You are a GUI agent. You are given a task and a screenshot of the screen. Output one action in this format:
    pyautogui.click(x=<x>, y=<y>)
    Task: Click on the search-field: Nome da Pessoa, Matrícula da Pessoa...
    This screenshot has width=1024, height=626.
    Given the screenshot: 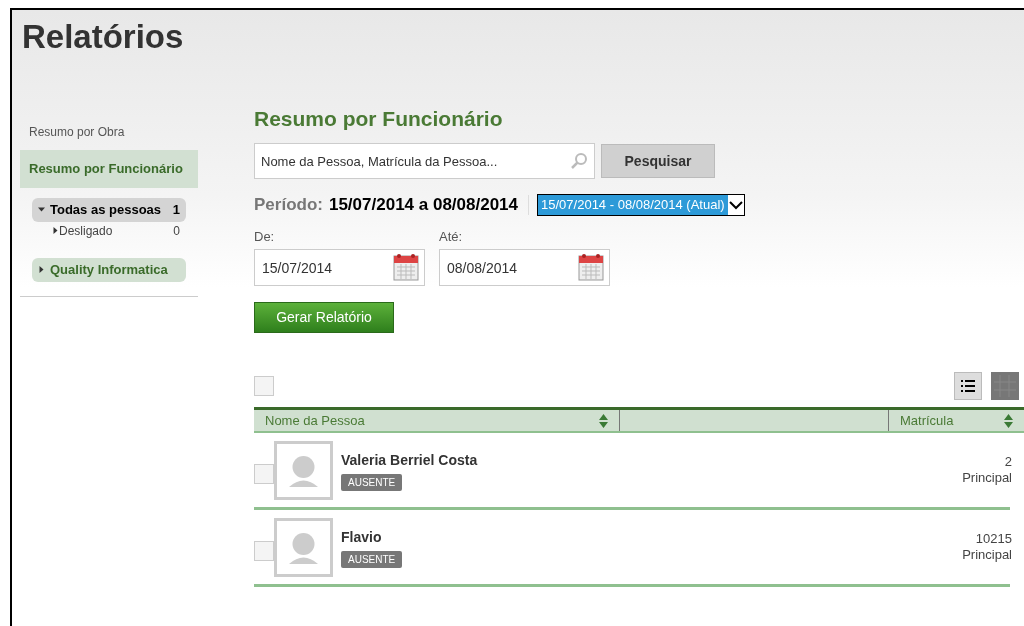 What is the action you would take?
    pyautogui.click(x=424, y=161)
    